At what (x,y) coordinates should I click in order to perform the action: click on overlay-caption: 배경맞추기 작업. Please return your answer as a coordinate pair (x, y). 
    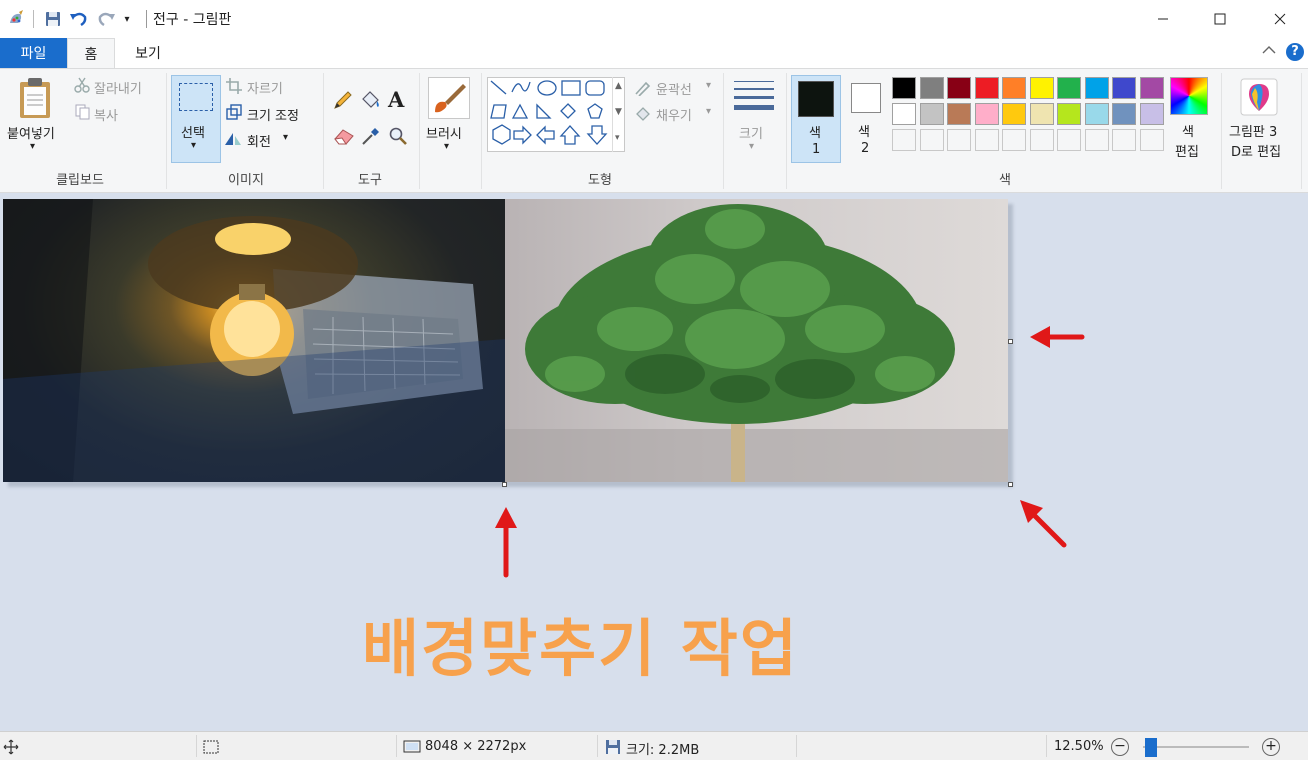
    Looking at the image, I should click on (580, 648).